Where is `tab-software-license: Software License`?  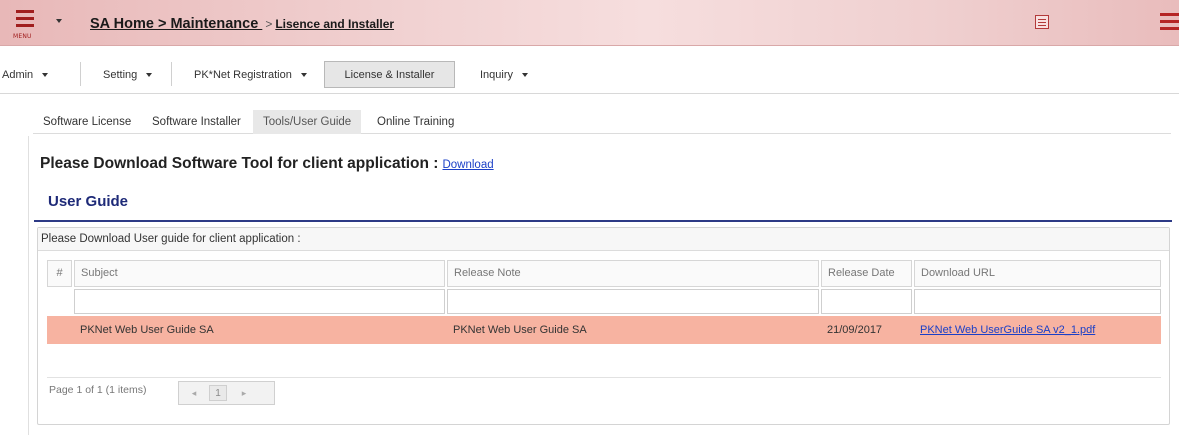 tab-software-license: Software License is located at coordinates (87, 122).